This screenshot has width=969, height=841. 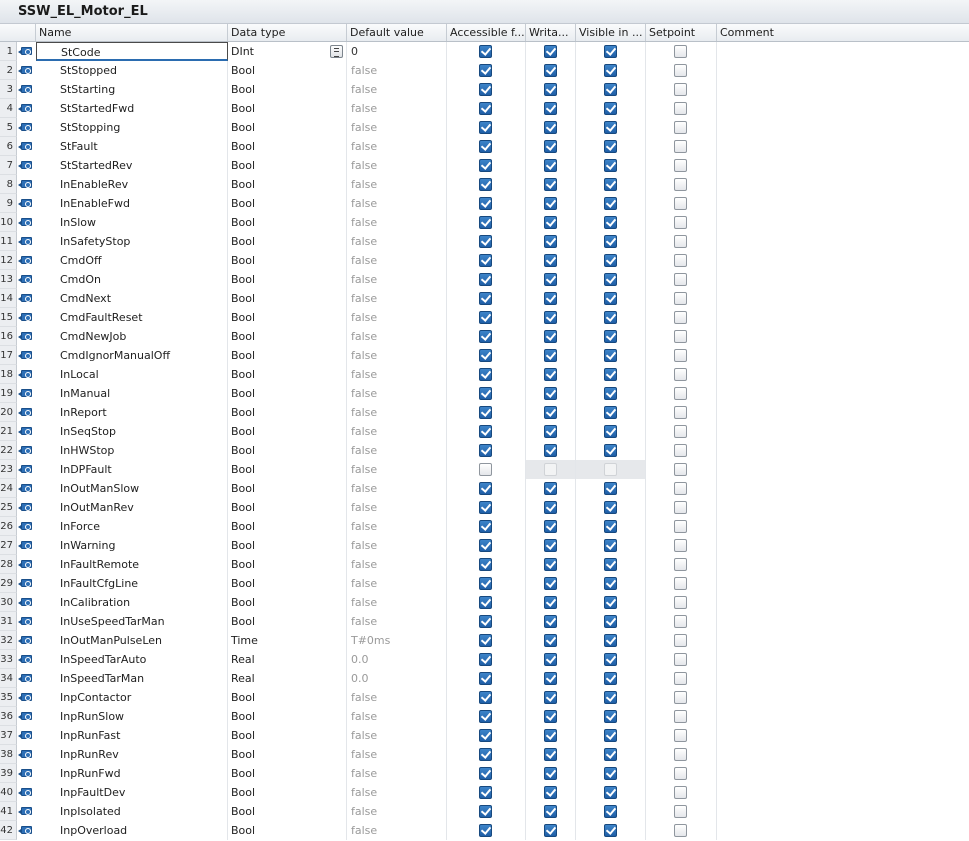 I want to click on table-row: 24 InOutManSlow Bool false, so click(x=484, y=488).